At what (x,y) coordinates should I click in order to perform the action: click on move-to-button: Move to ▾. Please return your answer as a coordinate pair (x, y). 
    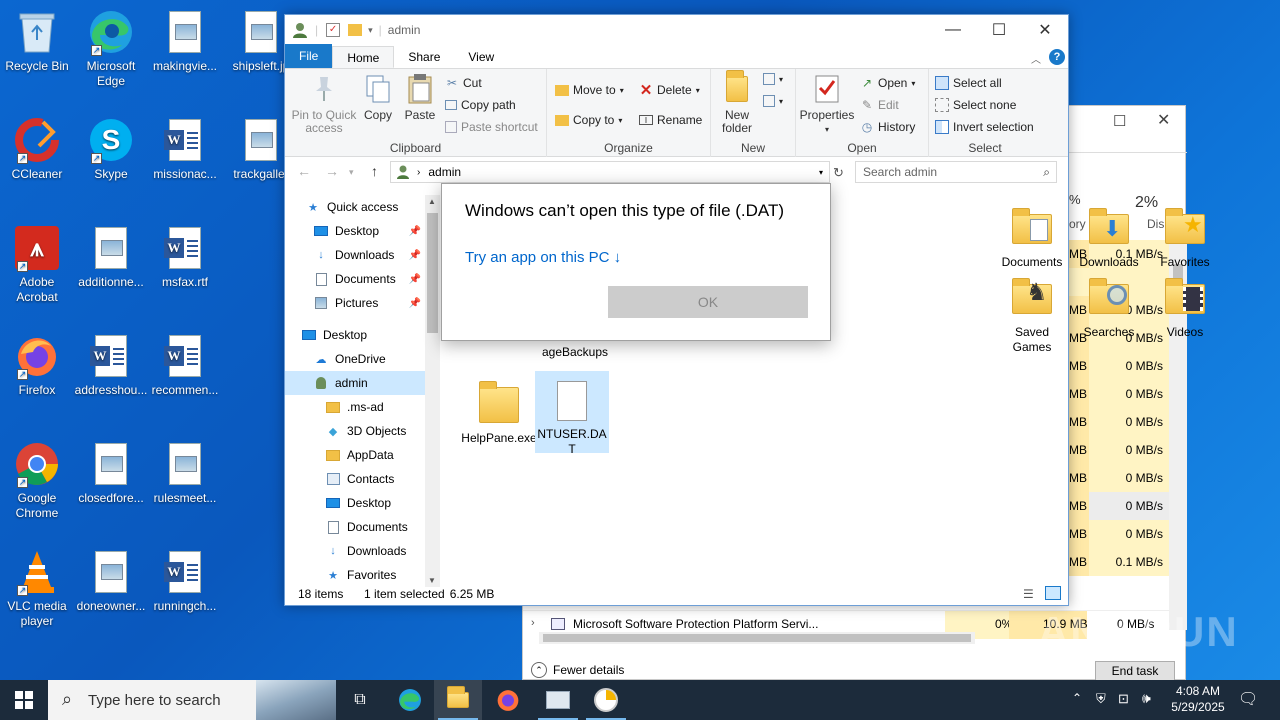
    Looking at the image, I should click on (589, 90).